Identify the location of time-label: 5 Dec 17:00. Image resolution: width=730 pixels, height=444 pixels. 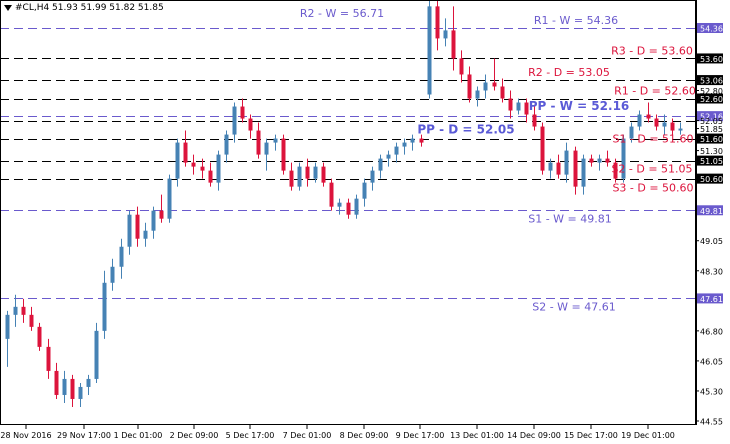
(250, 435).